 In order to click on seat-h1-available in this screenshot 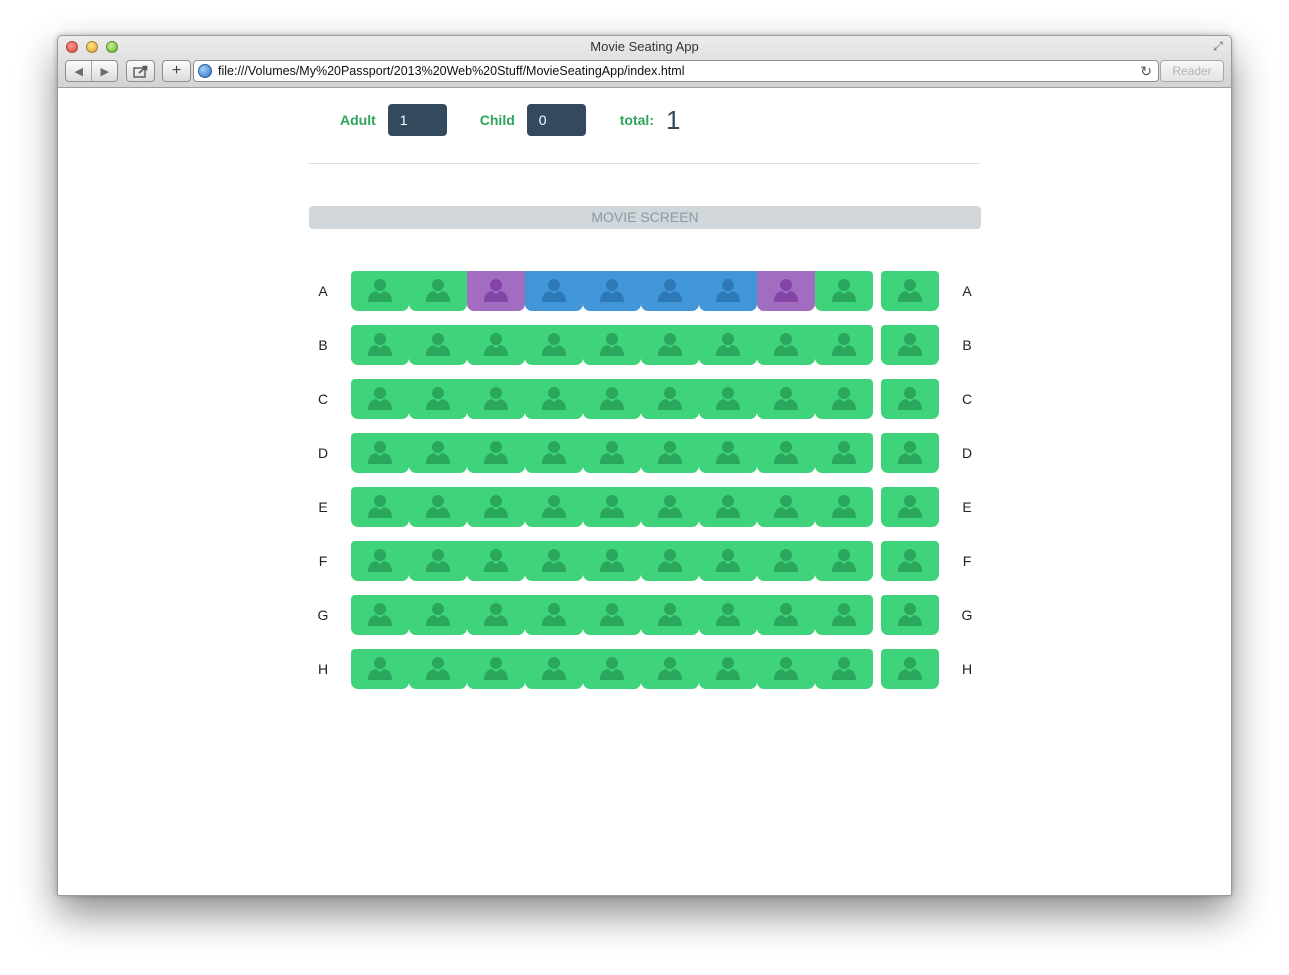, I will do `click(380, 669)`.